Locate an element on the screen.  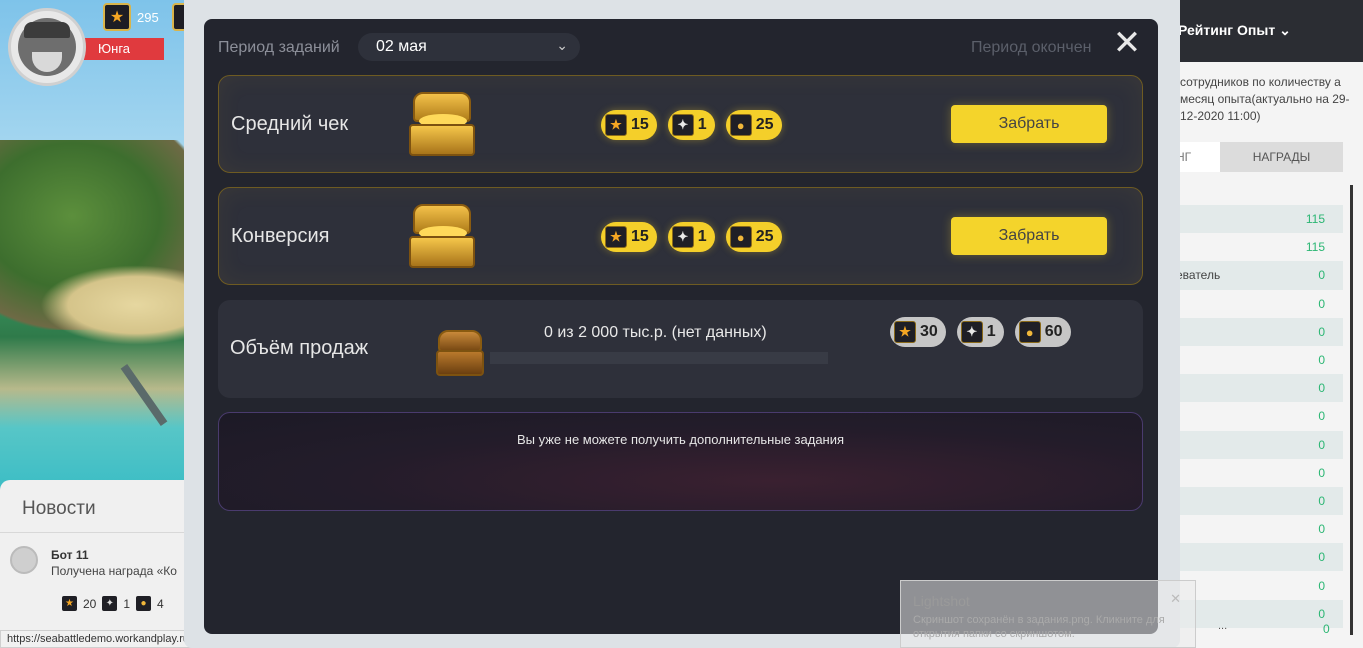
period-status: Период окончен is located at coordinates (1031, 47).